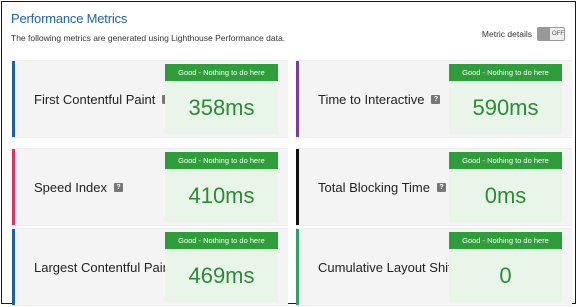 The height and width of the screenshot is (307, 579). I want to click on metric-value: 469ms, so click(221, 275).